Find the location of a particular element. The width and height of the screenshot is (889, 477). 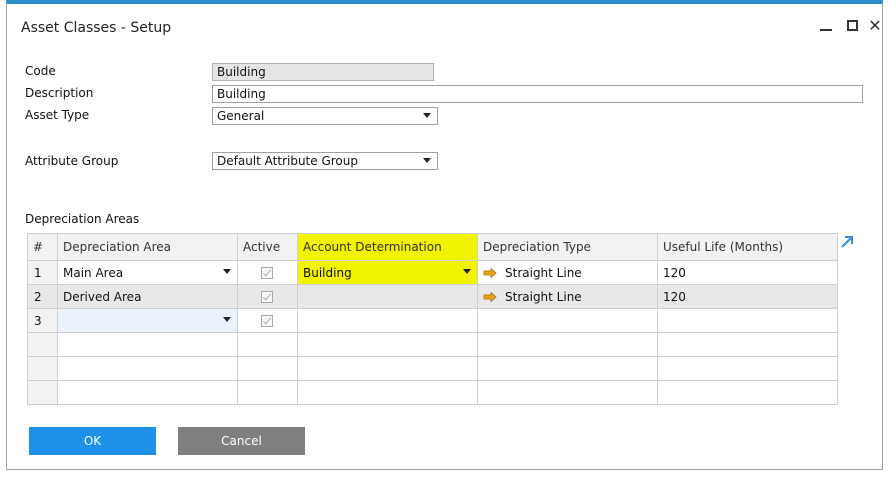

depreciation-type-cell is located at coordinates (567, 320).